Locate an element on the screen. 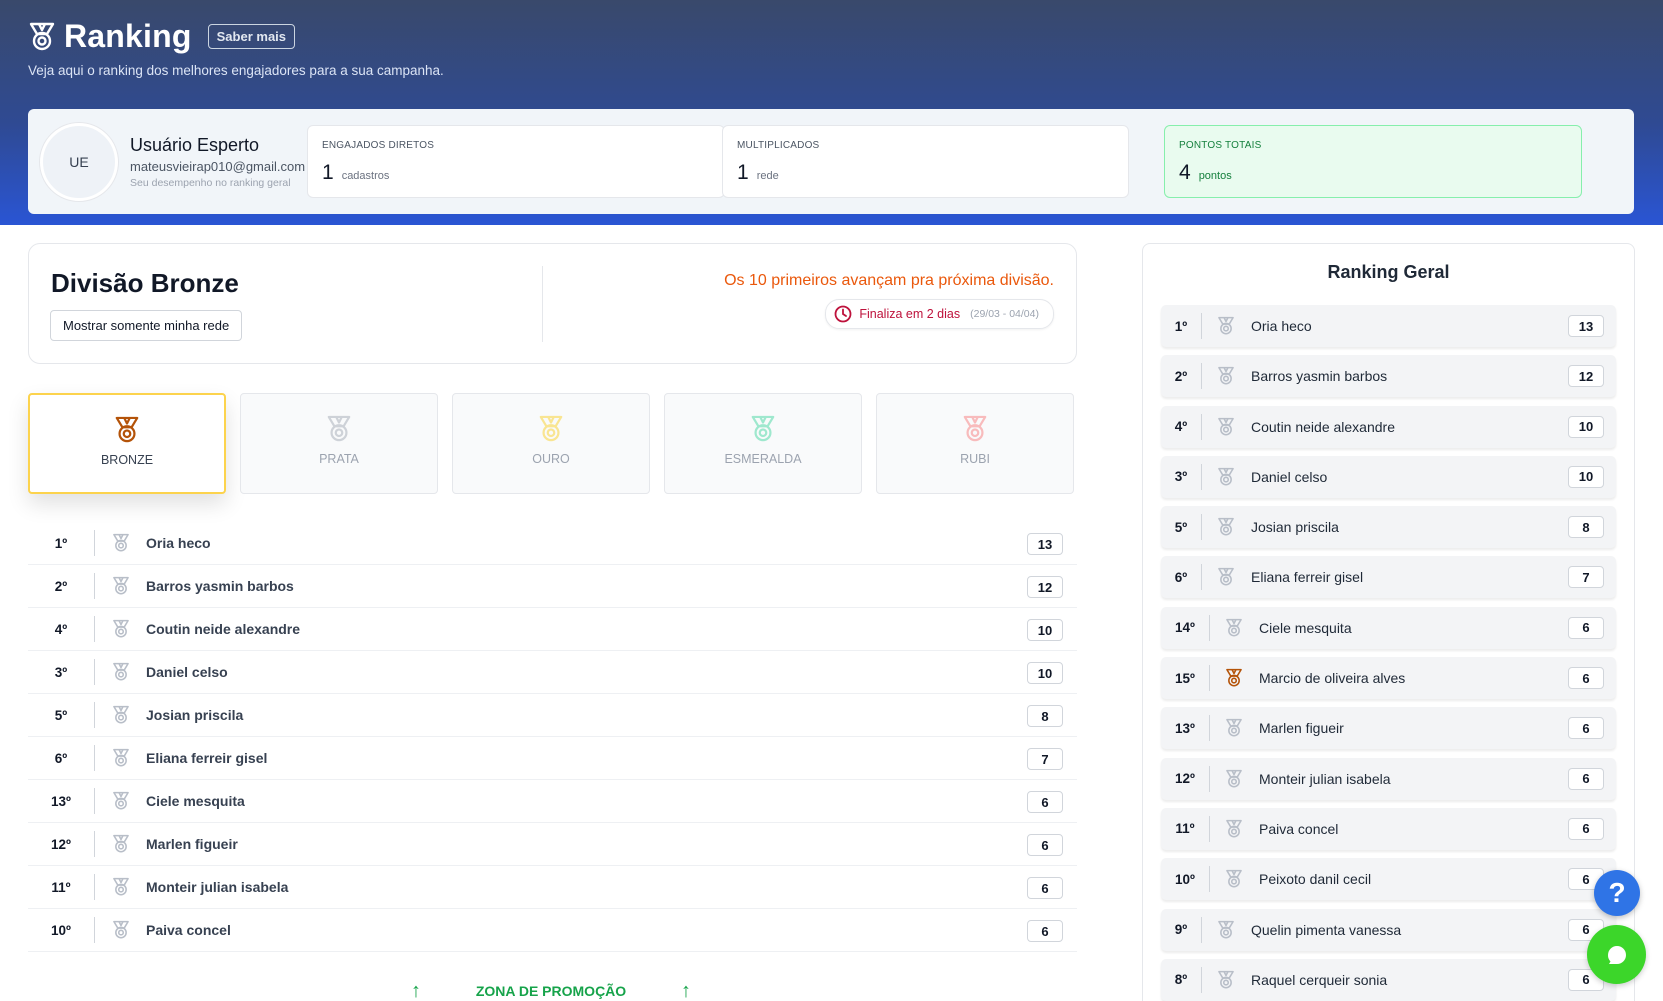 The width and height of the screenshot is (1663, 1001). saber-mais-button: Saber mais is located at coordinates (251, 36).